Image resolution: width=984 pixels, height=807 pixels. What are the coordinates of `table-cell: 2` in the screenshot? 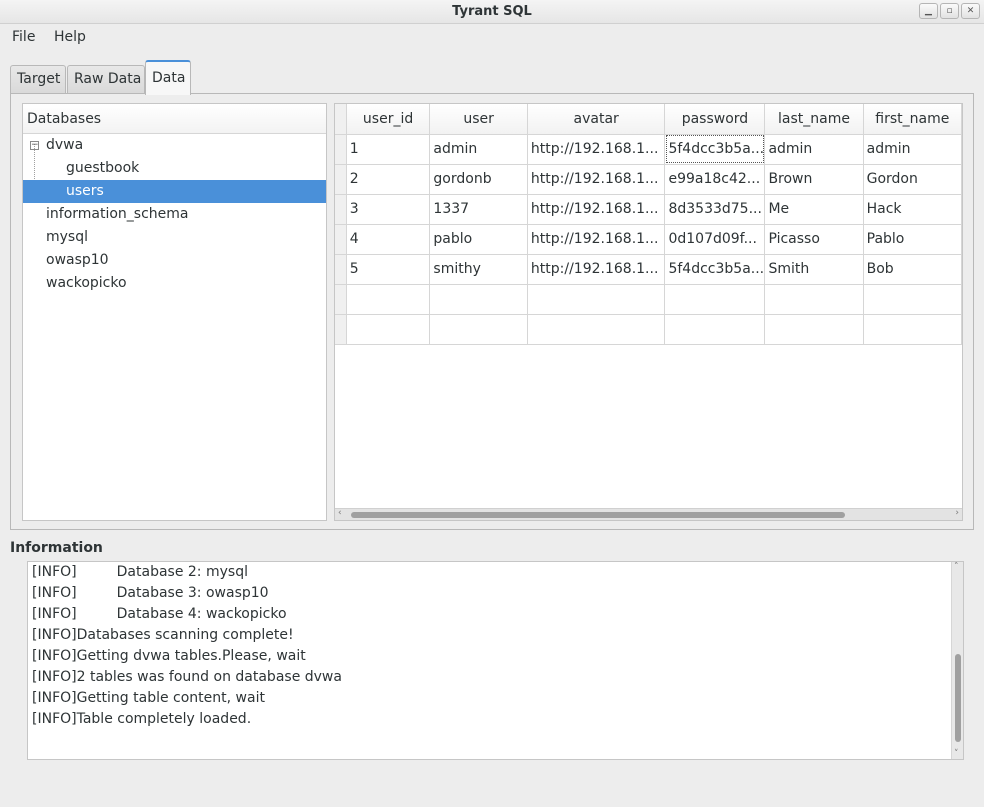 It's located at (388, 179).